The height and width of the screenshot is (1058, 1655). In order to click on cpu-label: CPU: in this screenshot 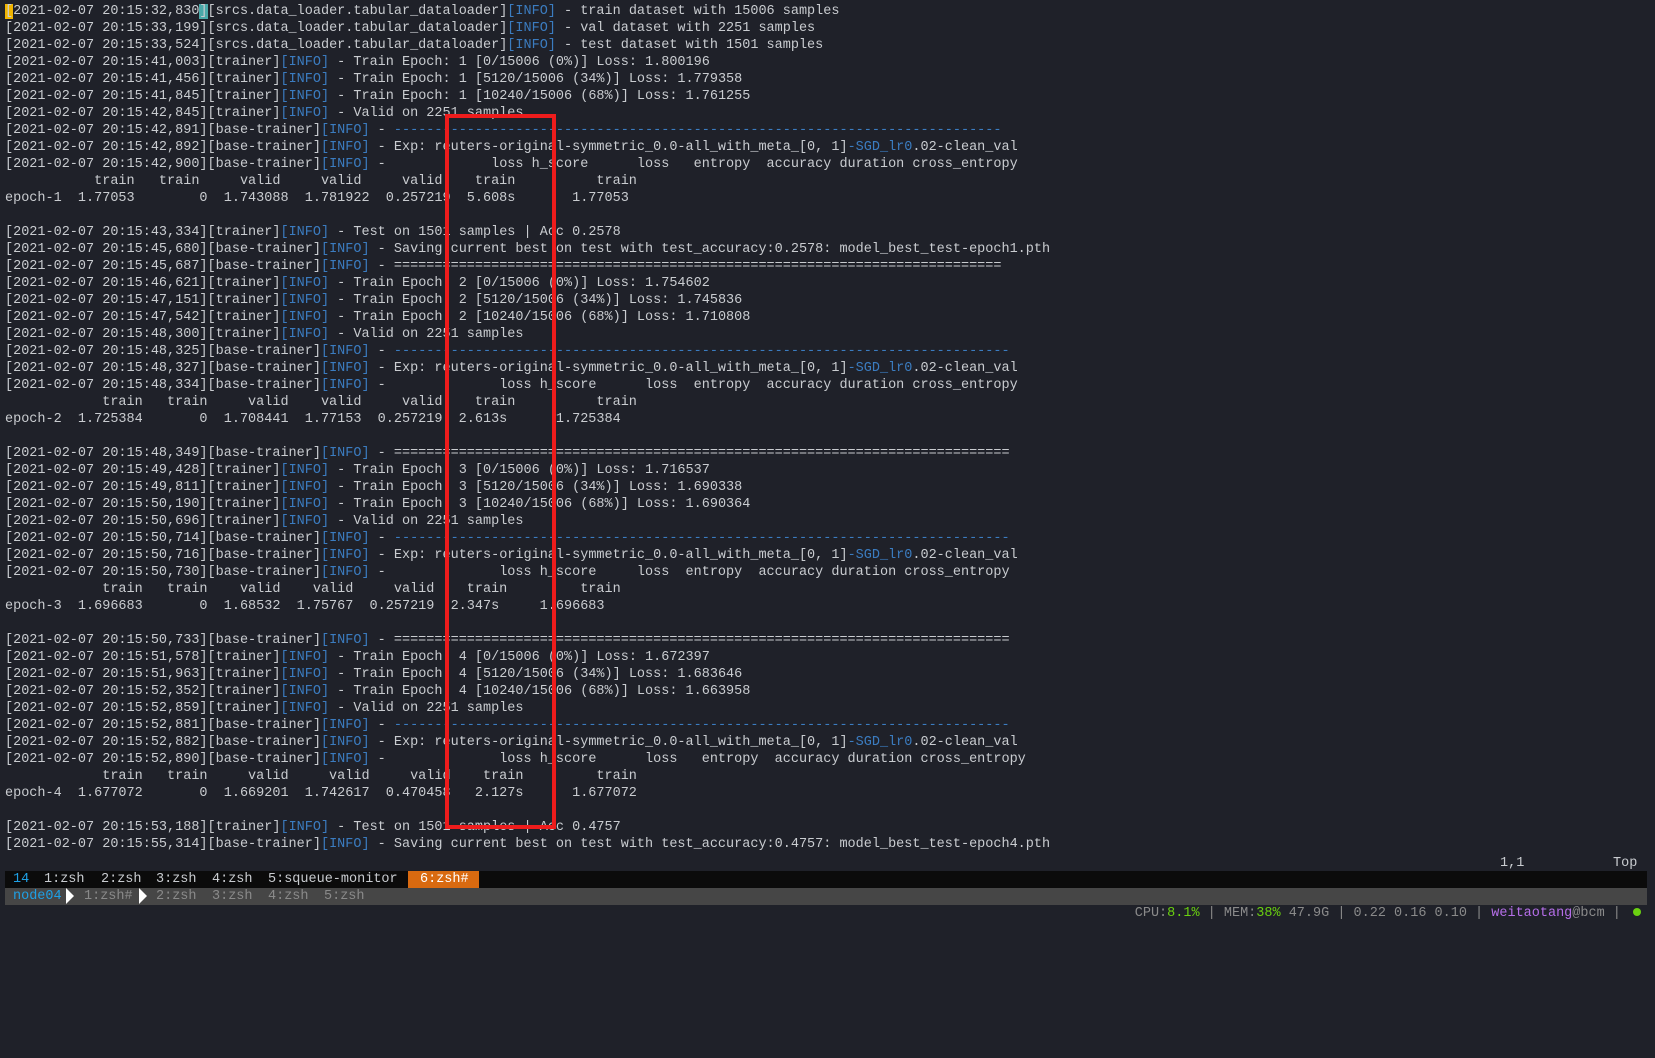, I will do `click(1151, 913)`.